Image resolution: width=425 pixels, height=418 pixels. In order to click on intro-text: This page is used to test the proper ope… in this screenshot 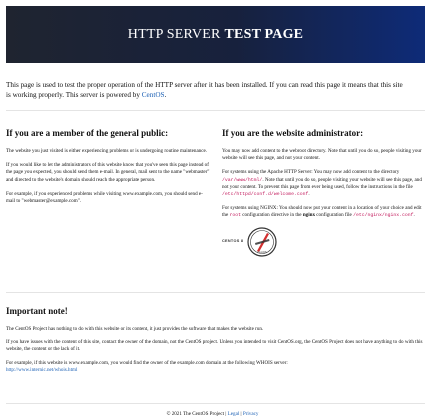, I will do `click(215, 90)`.